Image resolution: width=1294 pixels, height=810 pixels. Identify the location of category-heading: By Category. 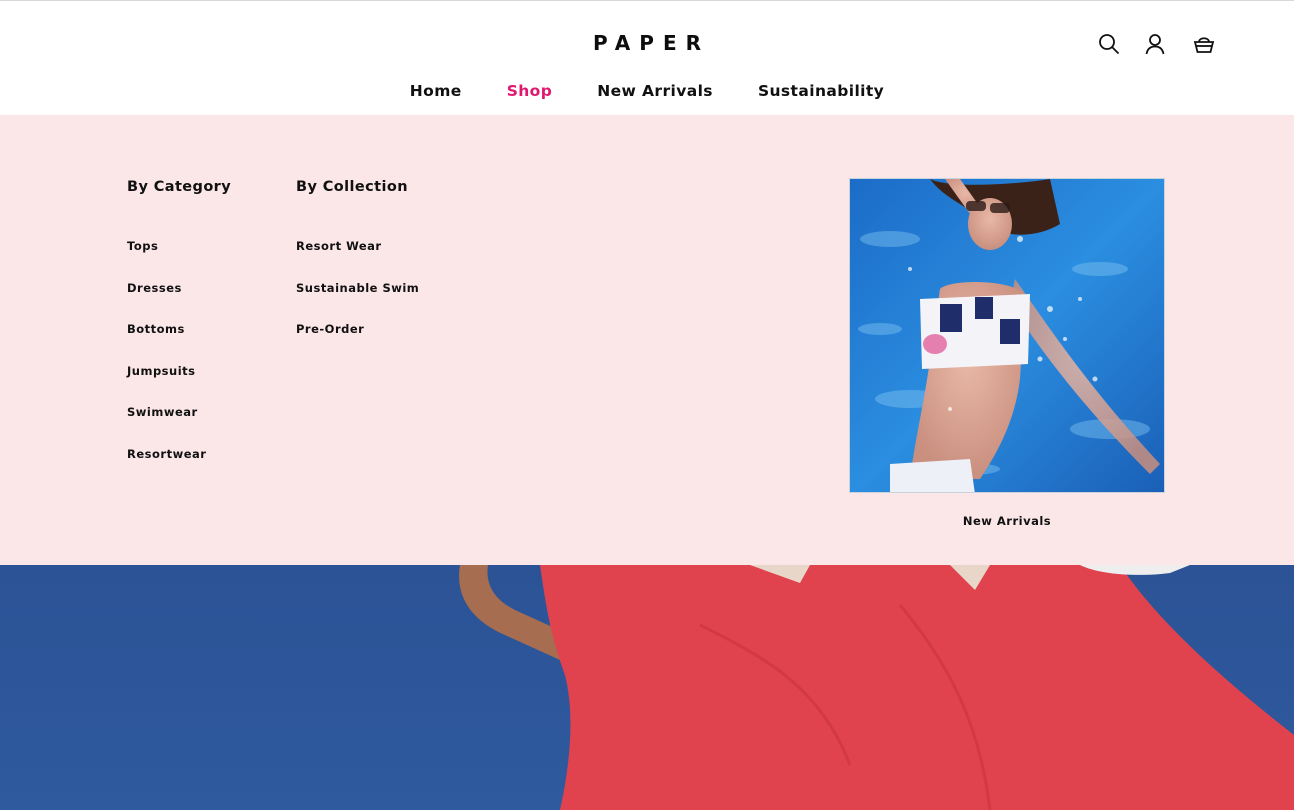
(179, 187).